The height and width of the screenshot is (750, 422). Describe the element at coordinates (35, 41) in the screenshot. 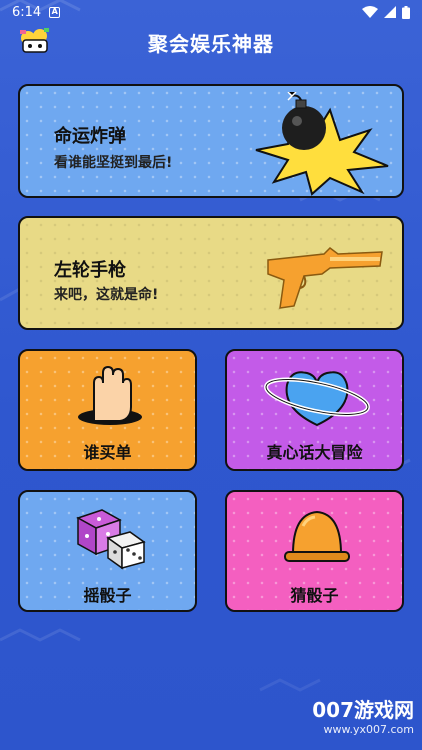

I see `party-app-icon` at that location.